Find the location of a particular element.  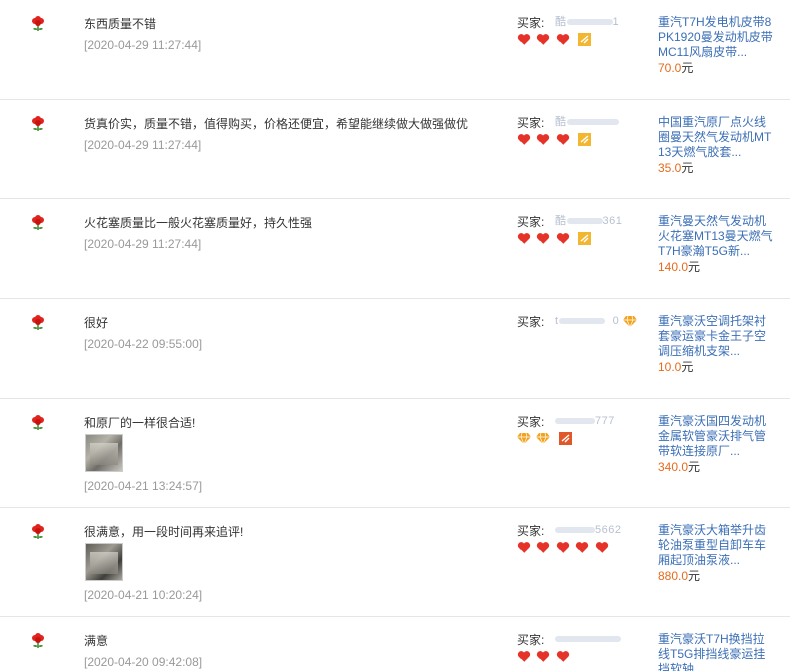

buyer-name-suffix: 361 is located at coordinates (612, 221).